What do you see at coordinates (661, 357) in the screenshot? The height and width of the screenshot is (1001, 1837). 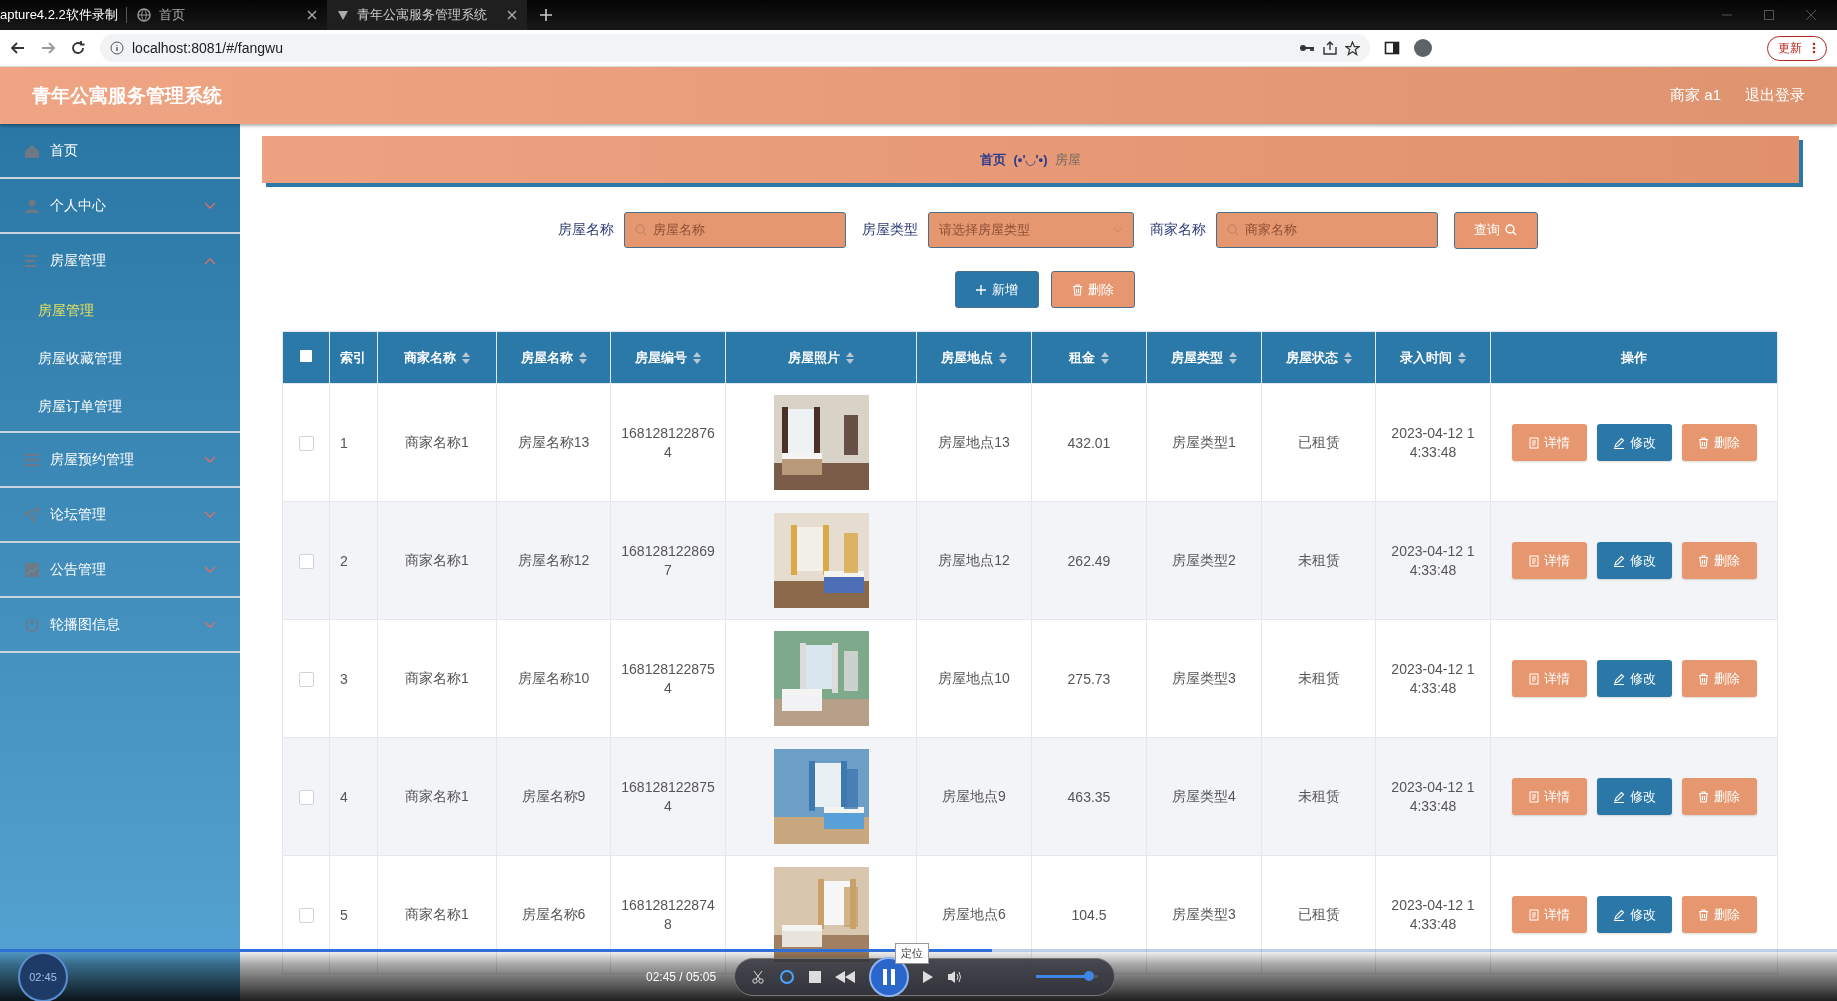 I see `column-header: 房屋编号` at bounding box center [661, 357].